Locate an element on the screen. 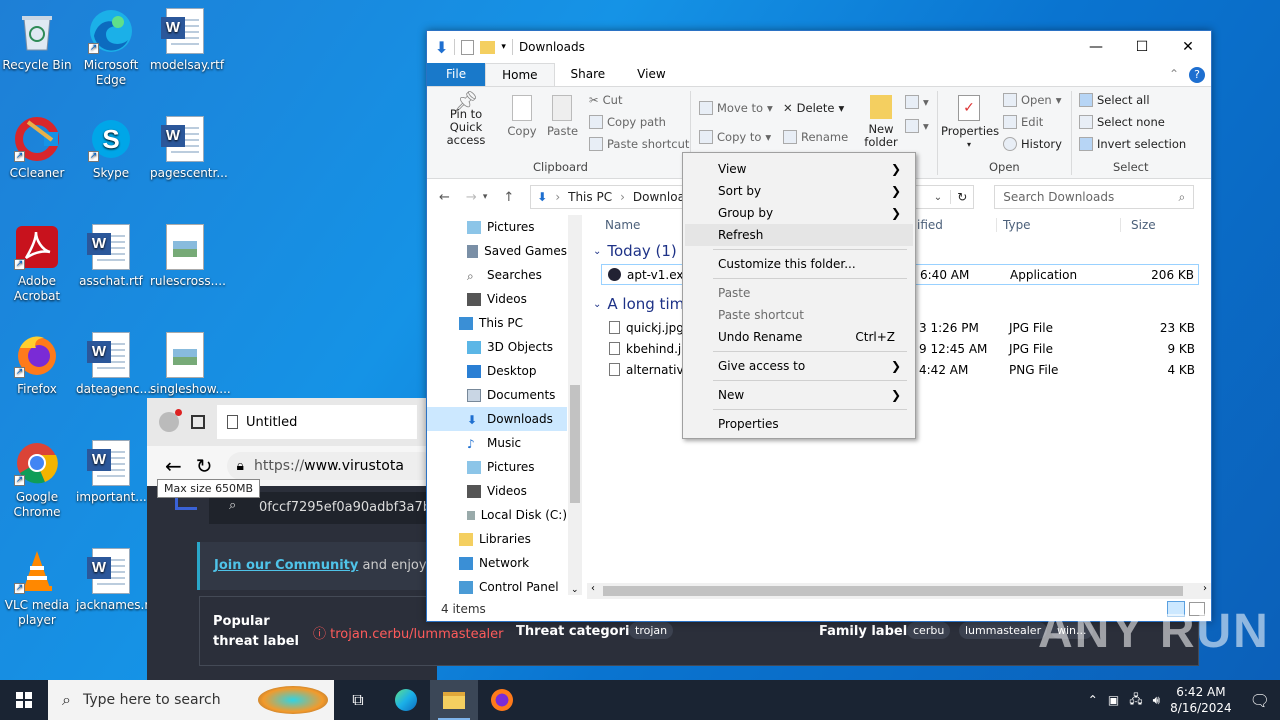  new-folder-button: New folder is located at coordinates (881, 122).